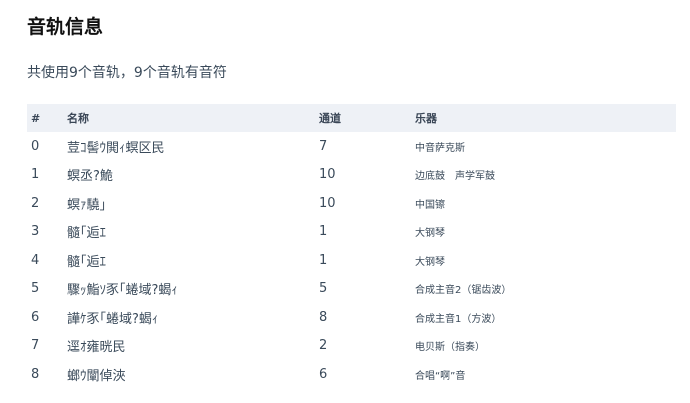 Image resolution: width=690 pixels, height=403 pixels. What do you see at coordinates (426, 118) in the screenshot?
I see `column-header-instrument: 乐器` at bounding box center [426, 118].